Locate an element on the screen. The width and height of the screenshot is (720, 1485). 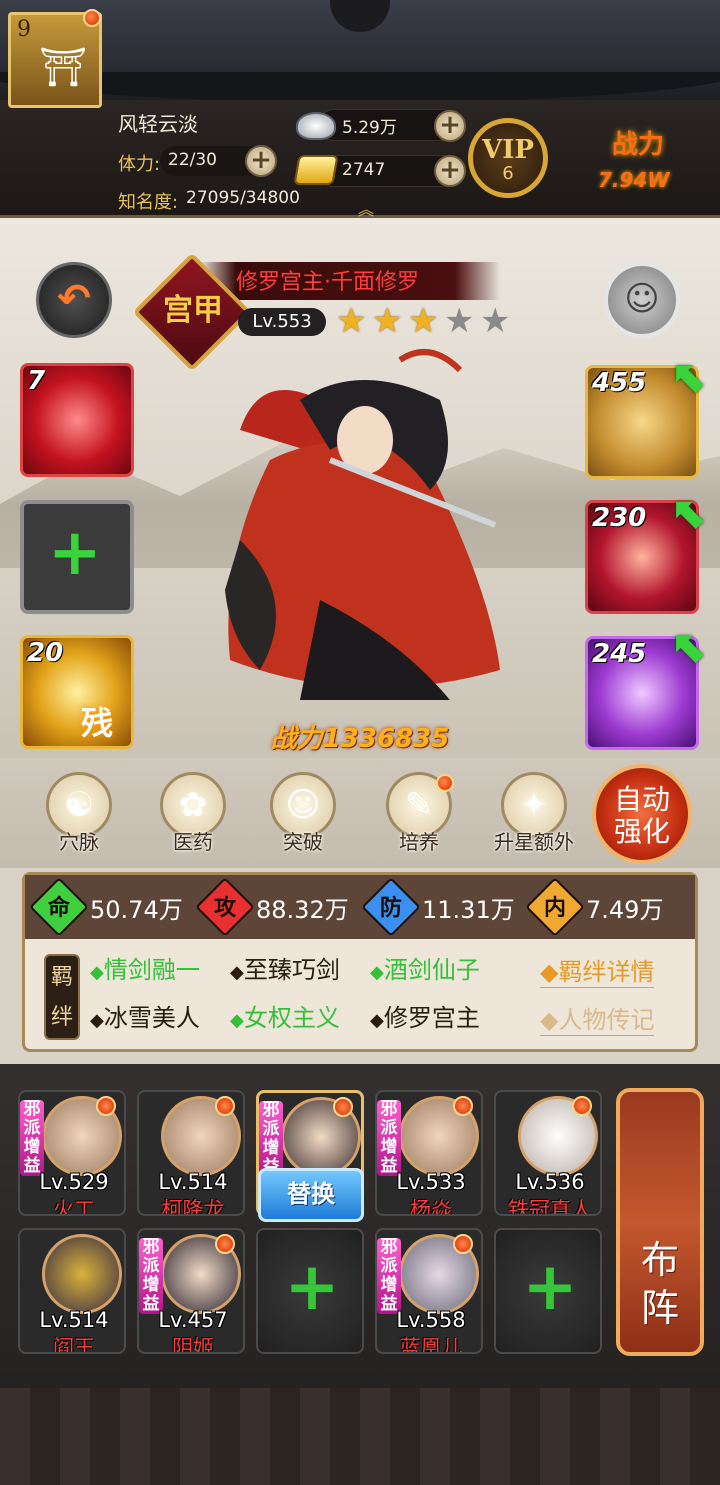
bond-item: ◆情剑融一 is located at coordinates (145, 967).